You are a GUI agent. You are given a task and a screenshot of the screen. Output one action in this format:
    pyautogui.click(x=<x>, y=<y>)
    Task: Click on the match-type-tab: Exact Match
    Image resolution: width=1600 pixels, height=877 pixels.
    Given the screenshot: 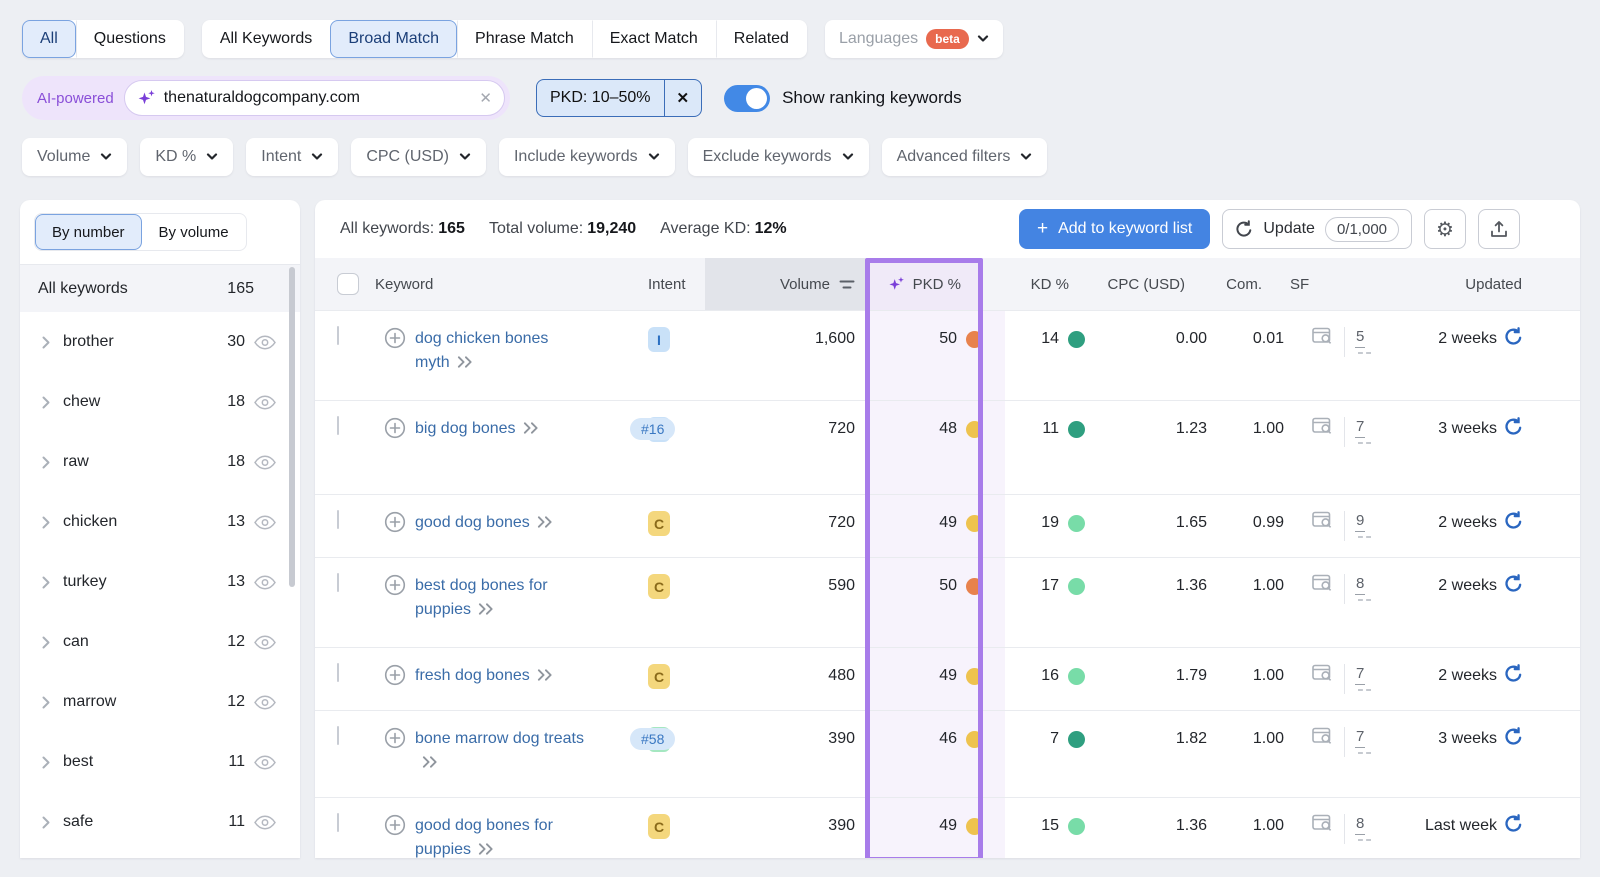 What is the action you would take?
    pyautogui.click(x=653, y=39)
    